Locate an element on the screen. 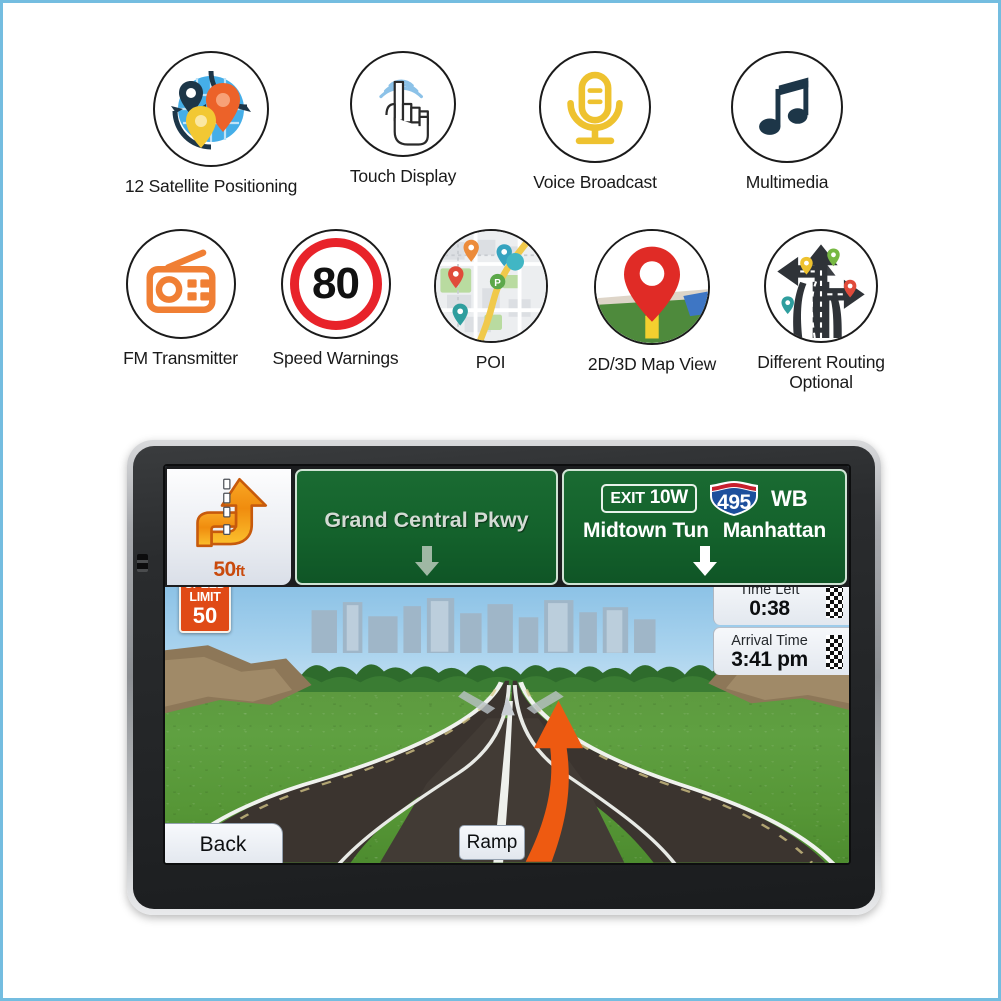 The image size is (1001, 1001). feature-multimedia: Multimedia is located at coordinates (787, 123).